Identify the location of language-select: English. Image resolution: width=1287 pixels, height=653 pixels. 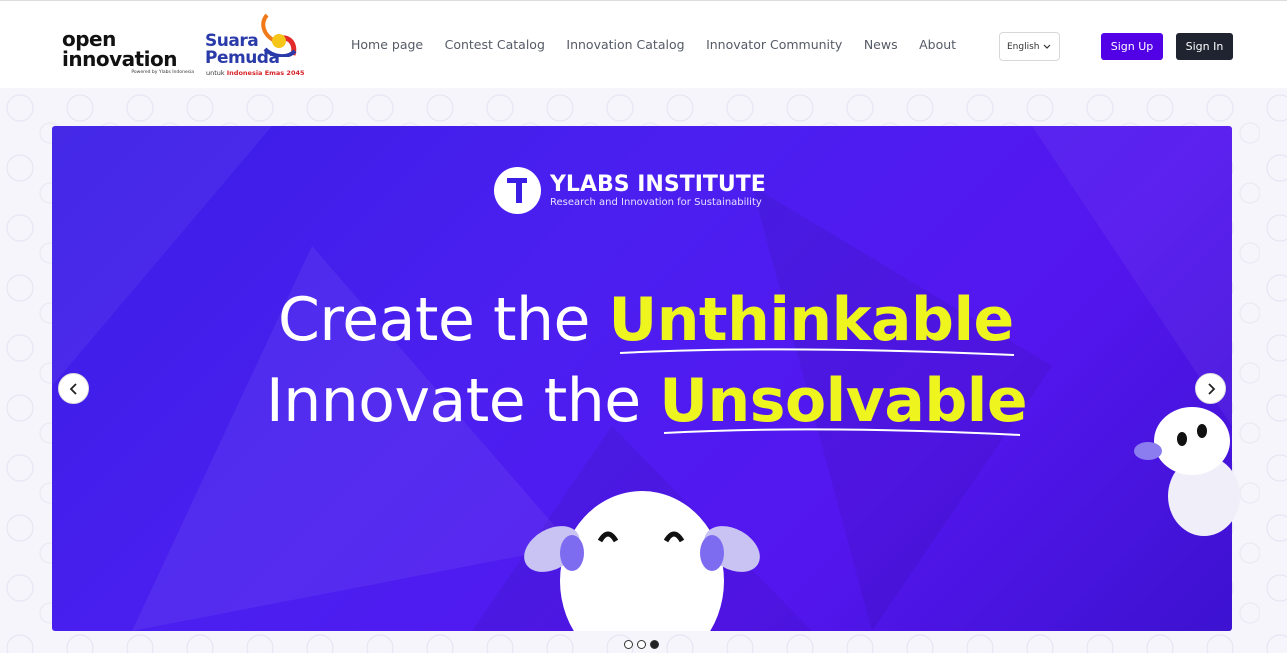
(1029, 46).